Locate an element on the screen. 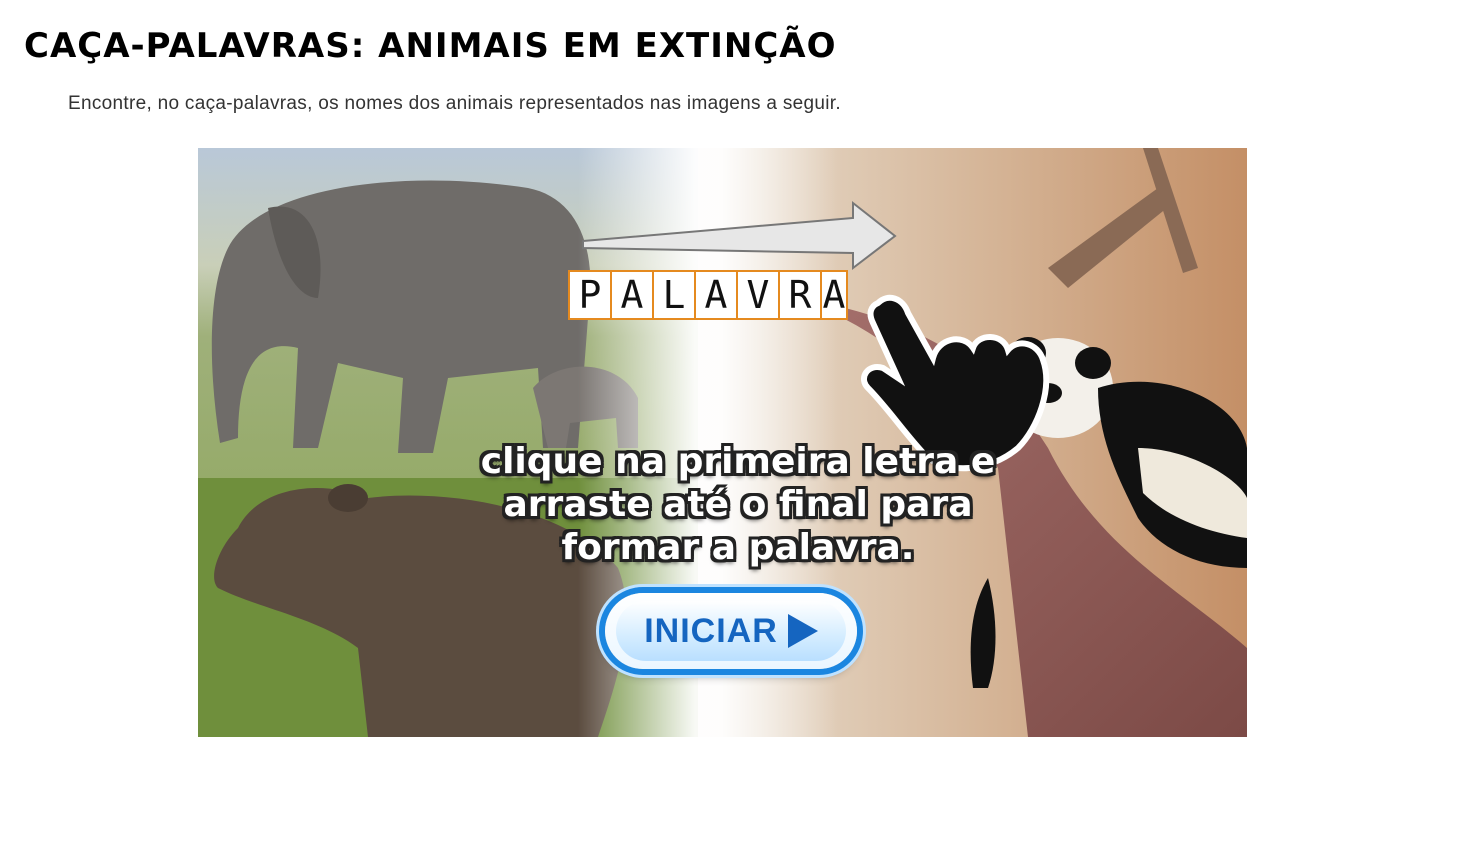 This screenshot has height=850, width=1460. letter-cell: L is located at coordinates (675, 295).